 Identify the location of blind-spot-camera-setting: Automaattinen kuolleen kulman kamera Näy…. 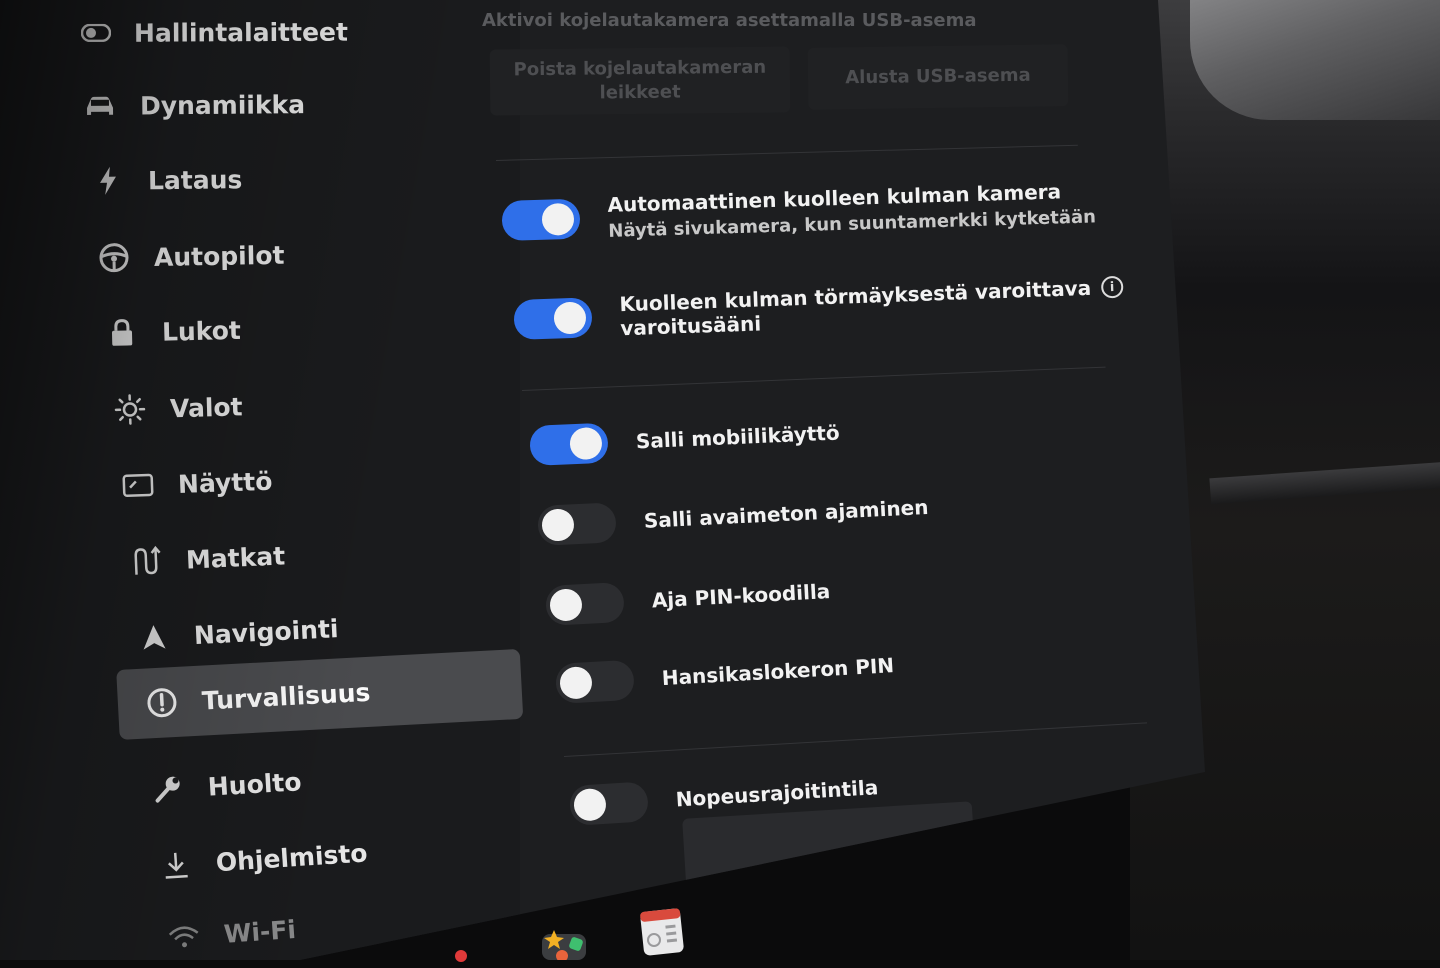
(798, 211).